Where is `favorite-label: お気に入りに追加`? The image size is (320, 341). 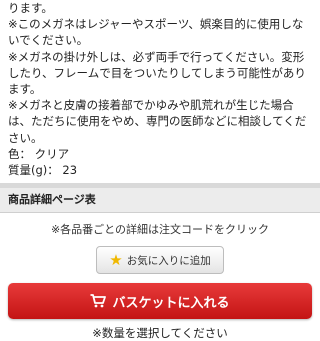 favorite-label: お気に入りに追加 is located at coordinates (168, 260).